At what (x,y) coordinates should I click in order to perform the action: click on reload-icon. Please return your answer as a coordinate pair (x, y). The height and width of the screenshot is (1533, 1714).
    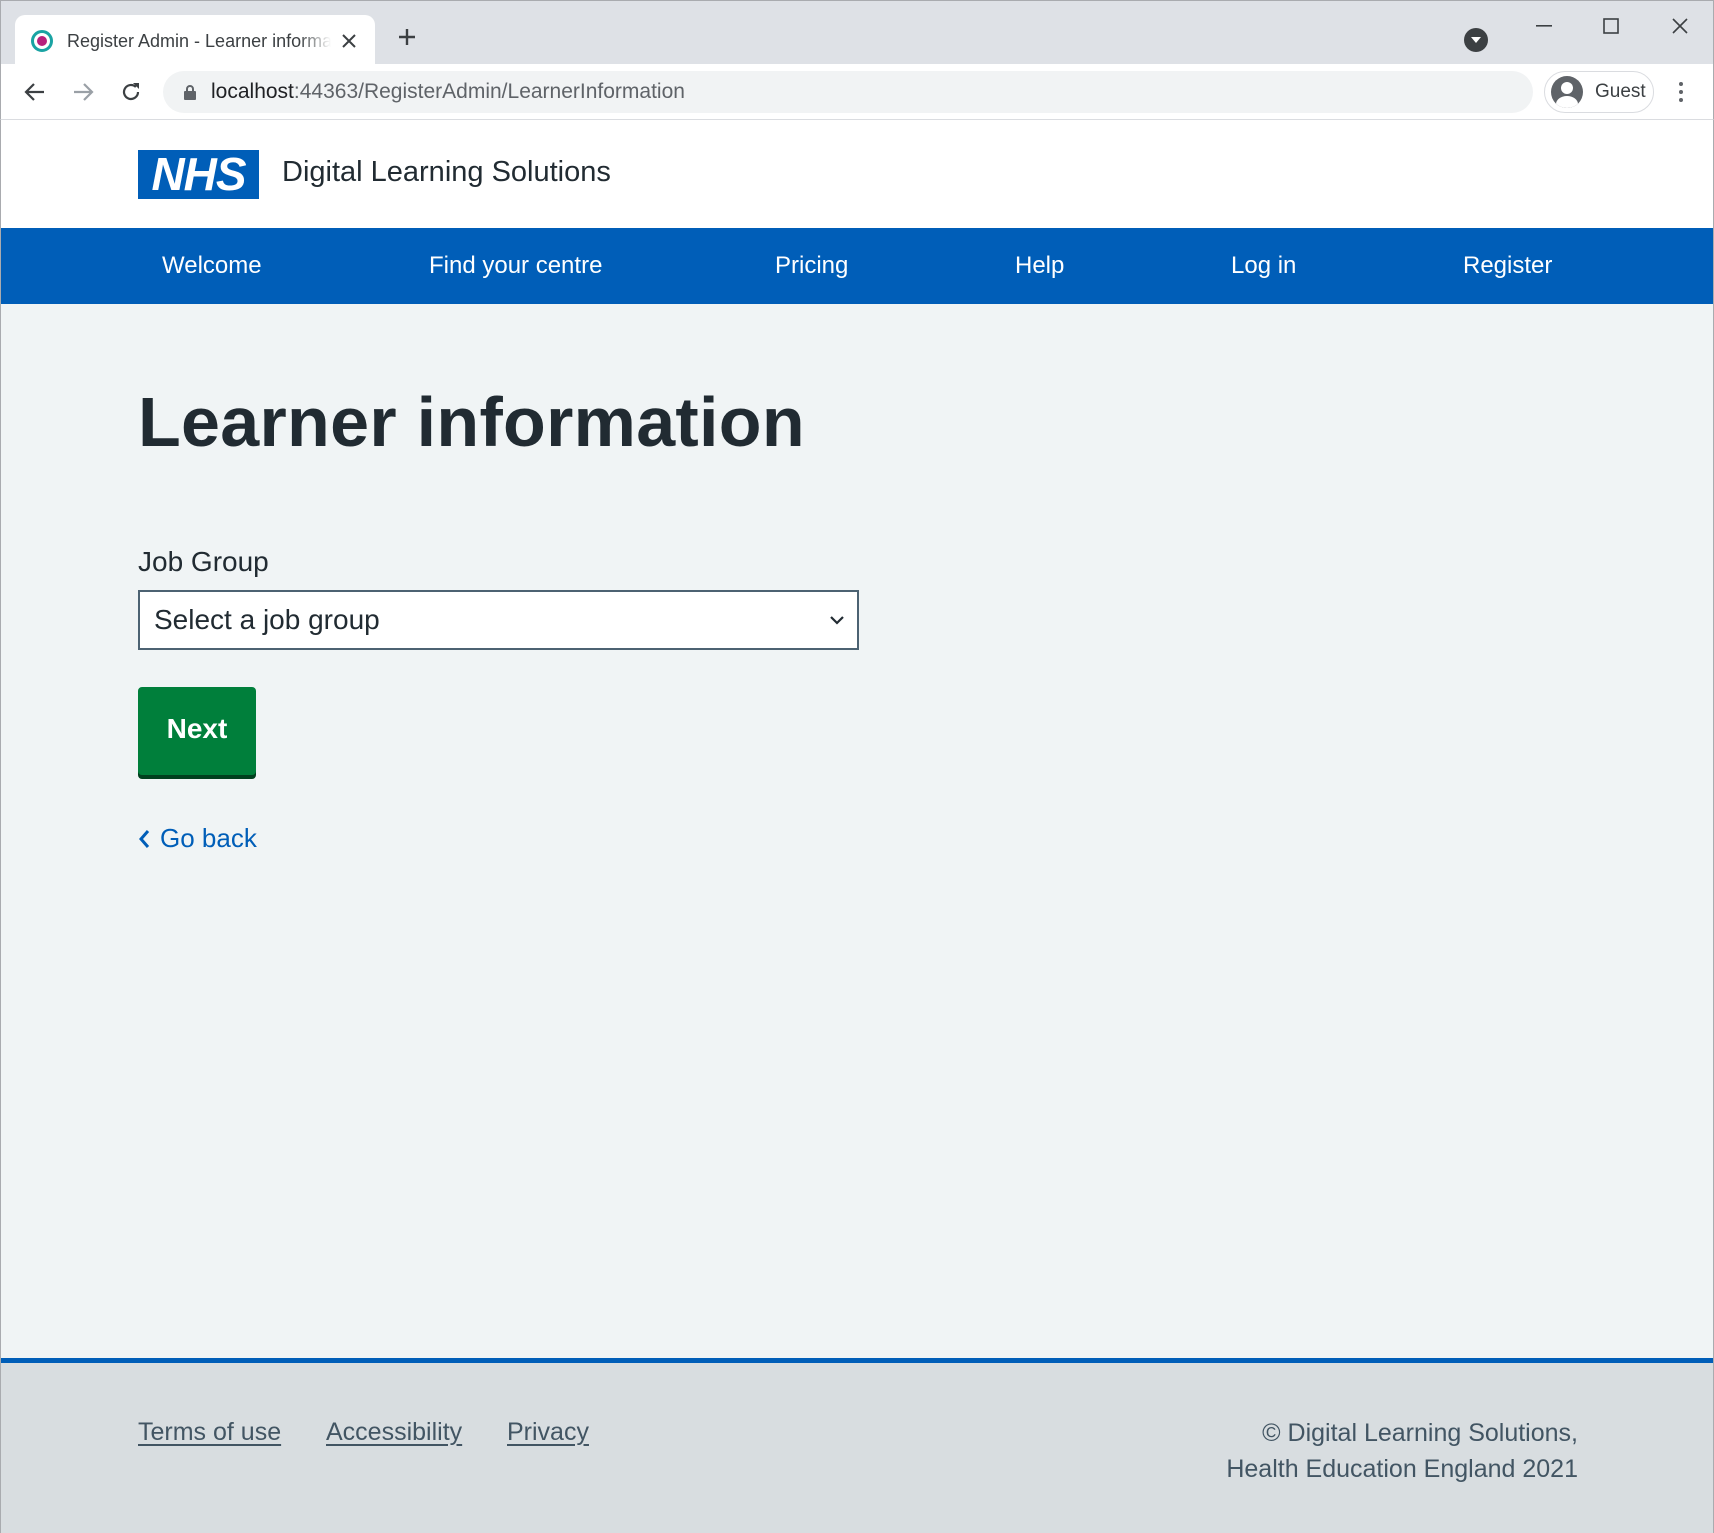
    Looking at the image, I should click on (131, 92).